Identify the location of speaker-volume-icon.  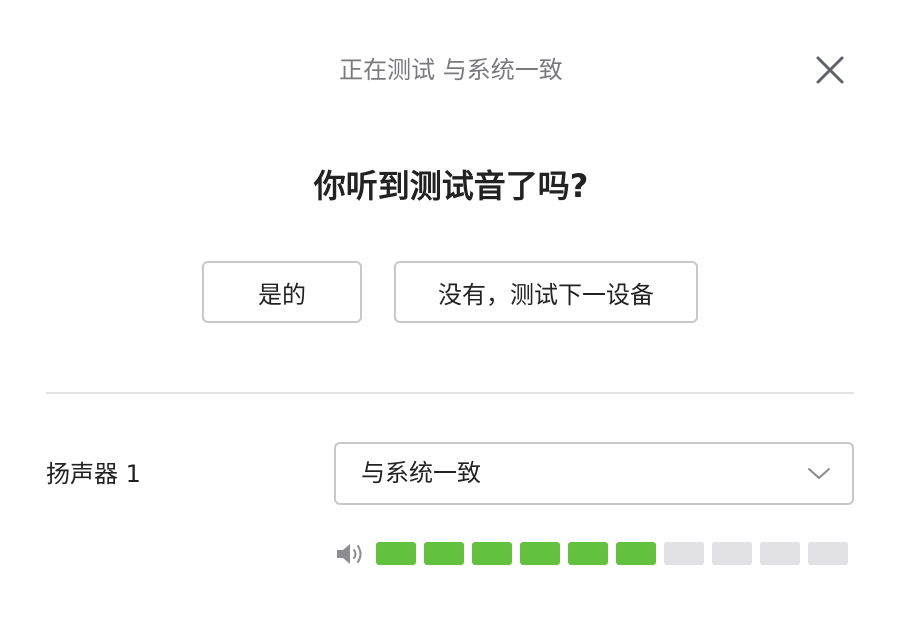
(349, 554).